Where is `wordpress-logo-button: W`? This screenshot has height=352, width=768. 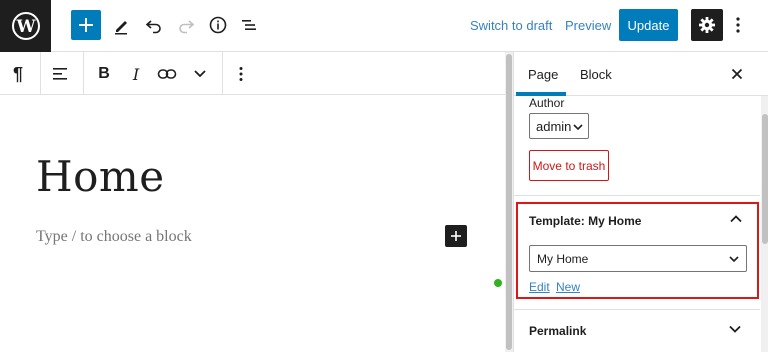
wordpress-logo-button: W is located at coordinates (25, 26).